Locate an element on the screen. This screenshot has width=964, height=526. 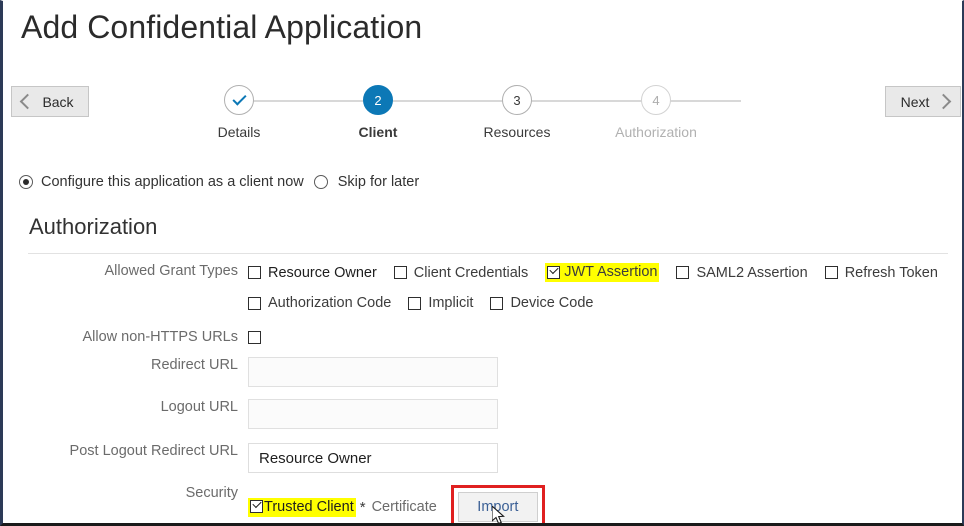
checkbox-authorization-code: Authorization Code is located at coordinates (319, 303).